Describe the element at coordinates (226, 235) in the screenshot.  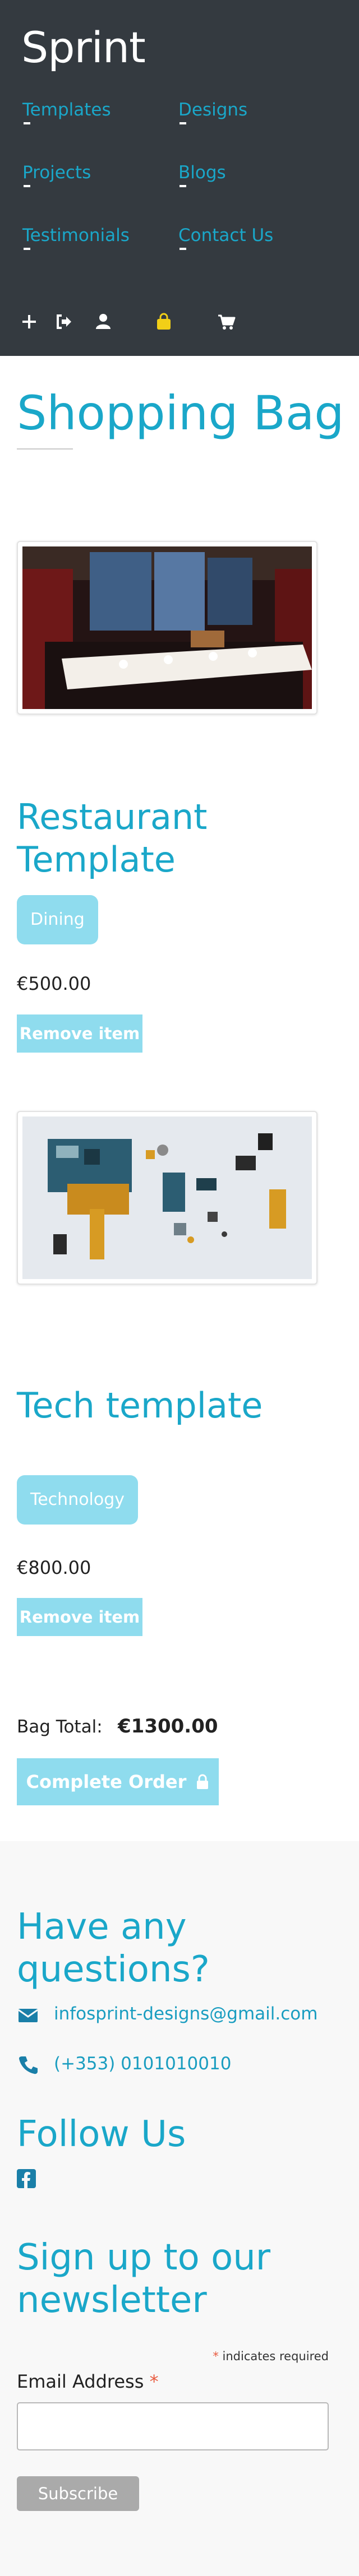
I see `nav-link-label: Contact Us` at that location.